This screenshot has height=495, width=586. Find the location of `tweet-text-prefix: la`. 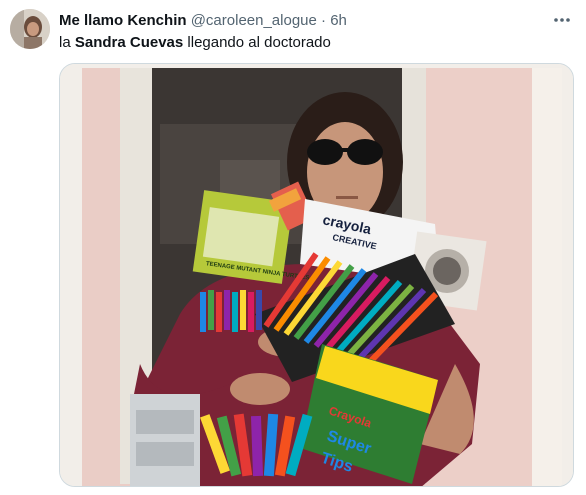

tweet-text-prefix: la is located at coordinates (67, 42).